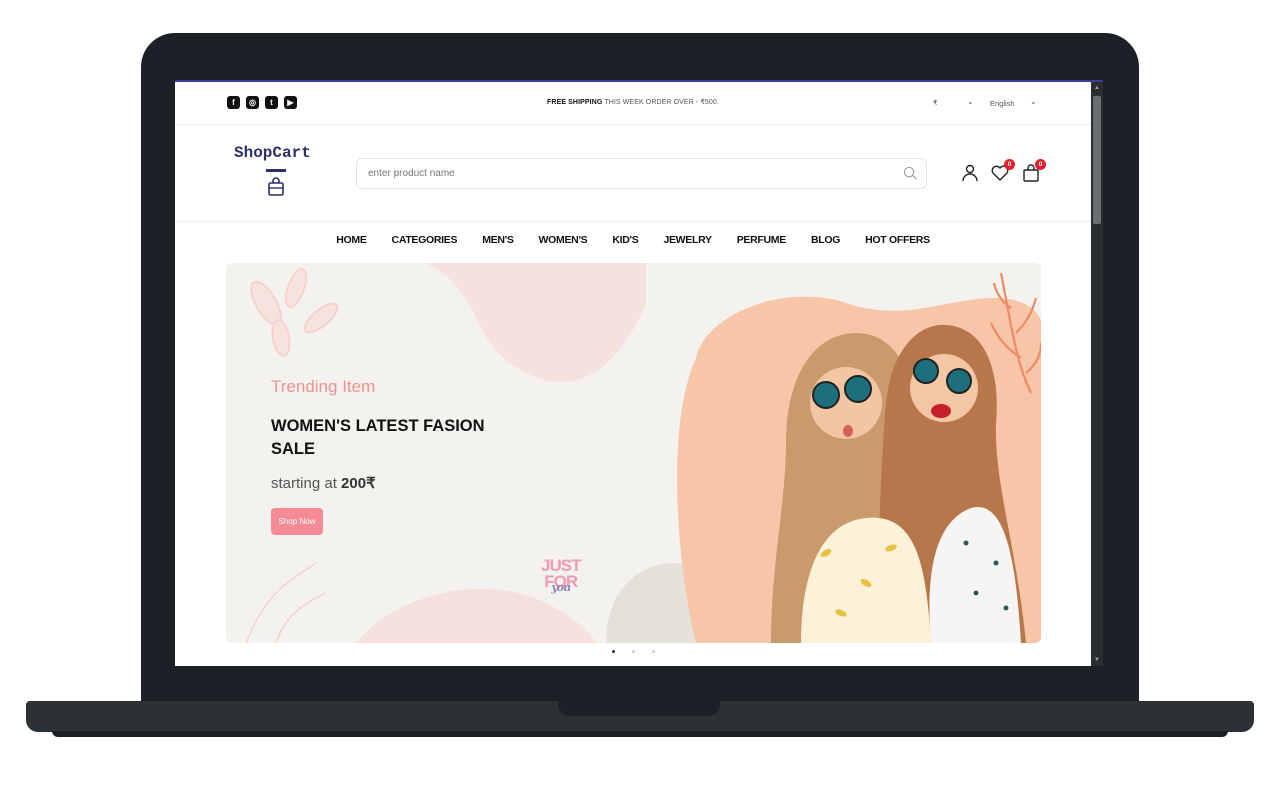 This screenshot has width=1280, height=785. Describe the element at coordinates (378, 437) in the screenshot. I see `hero-title: WOMEN'S LATEST FASION SALE` at that location.